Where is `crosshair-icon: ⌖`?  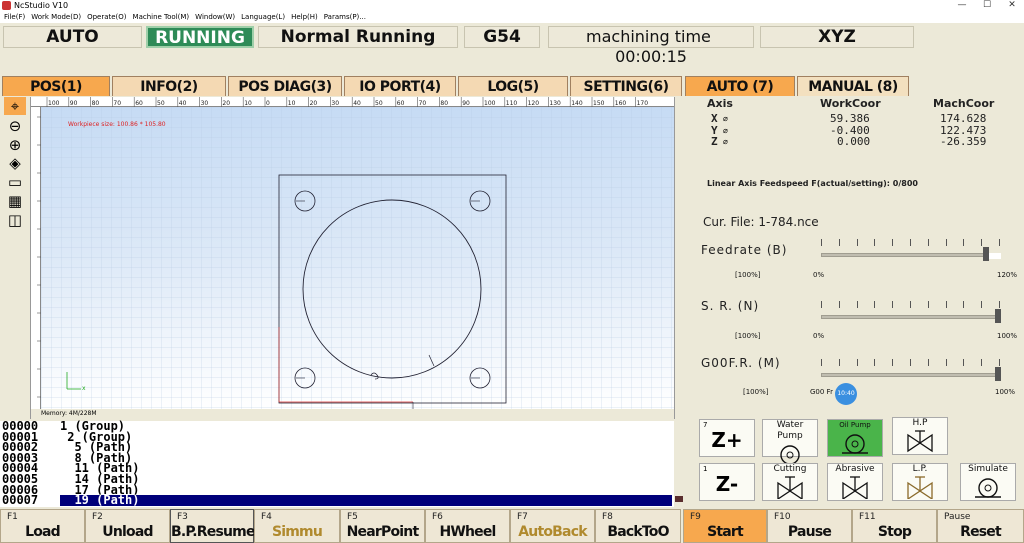 crosshair-icon: ⌖ is located at coordinates (15, 106).